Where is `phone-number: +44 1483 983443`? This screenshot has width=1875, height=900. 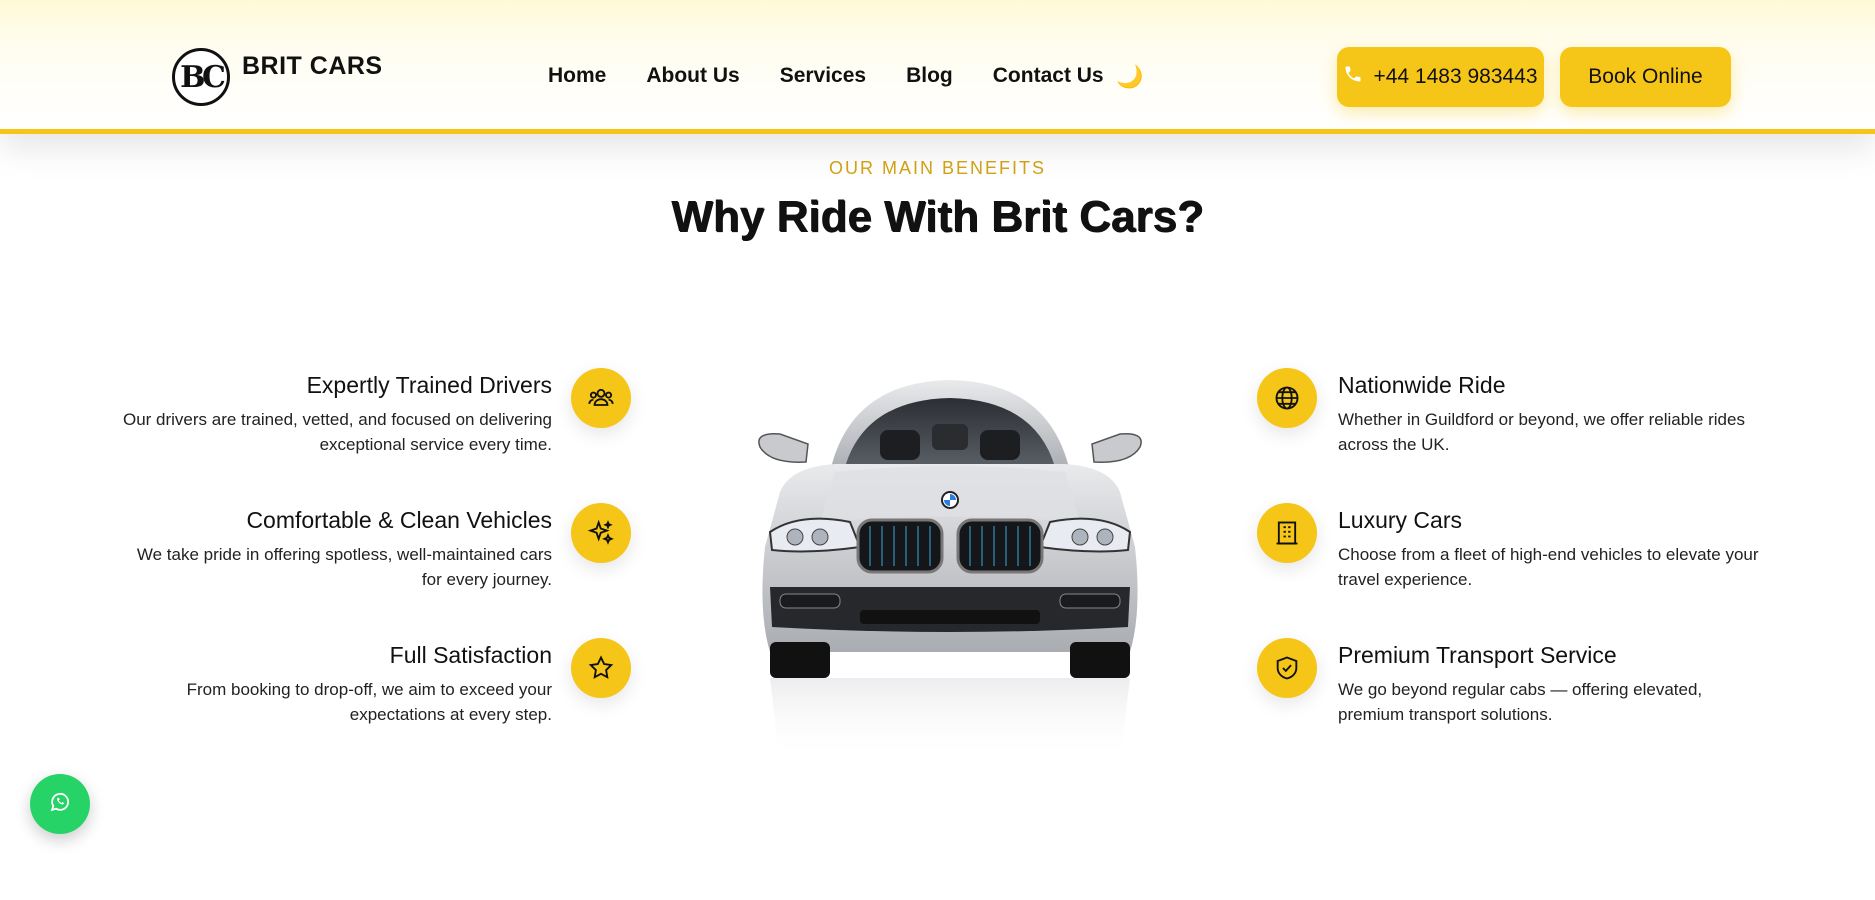 phone-number: +44 1483 983443 is located at coordinates (1455, 76).